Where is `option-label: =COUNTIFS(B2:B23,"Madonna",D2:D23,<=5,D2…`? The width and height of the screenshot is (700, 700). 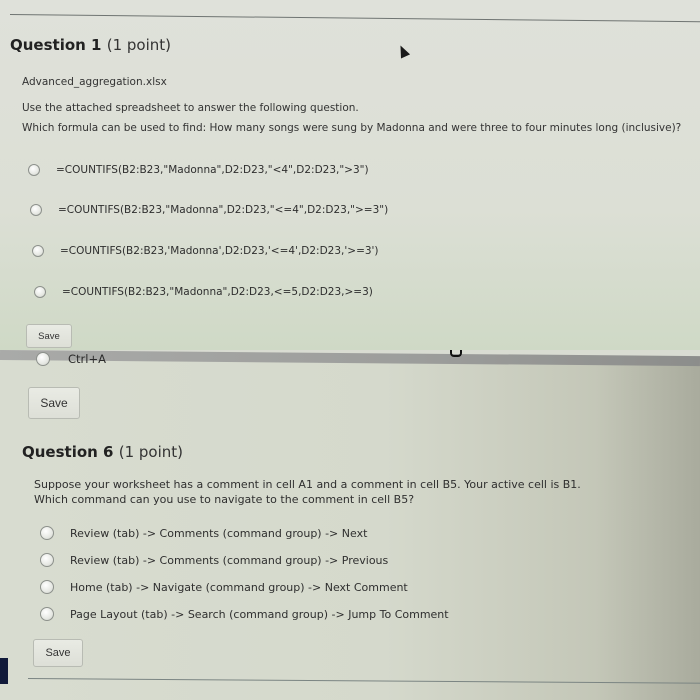
option-label: =COUNTIFS(B2:B23,"Madonna",D2:D23,<=5,D2… is located at coordinates (217, 292).